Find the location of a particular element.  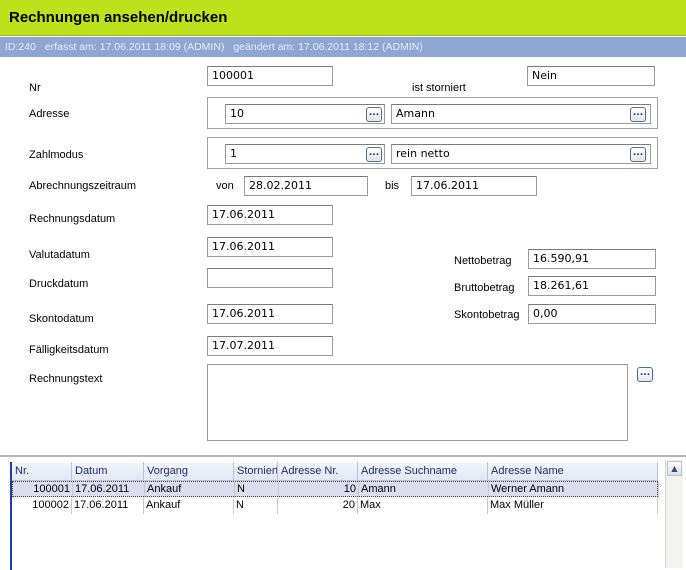

cell-nr: 100001 is located at coordinates (43, 490).